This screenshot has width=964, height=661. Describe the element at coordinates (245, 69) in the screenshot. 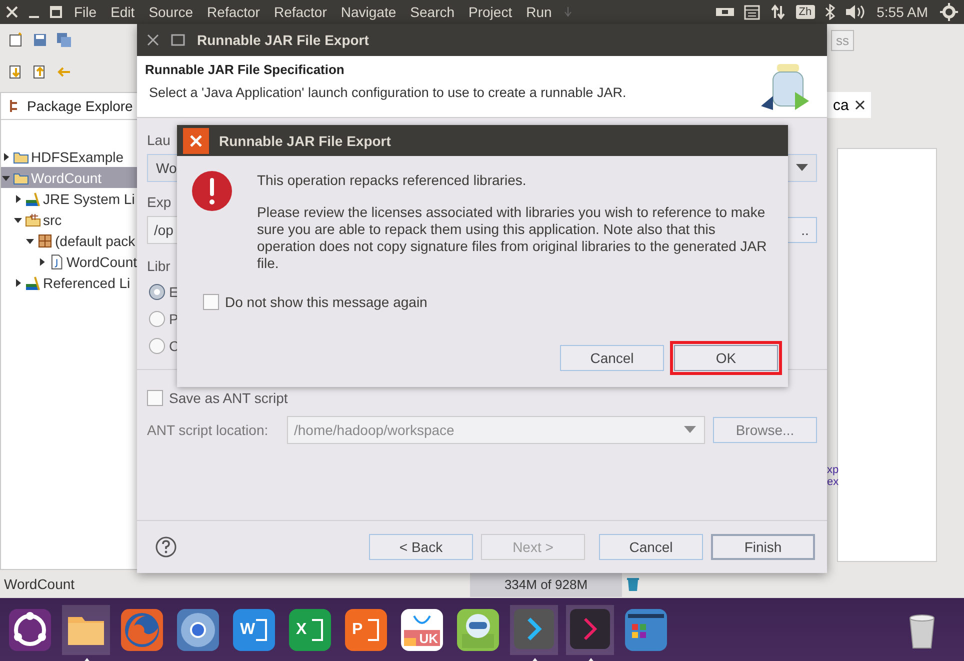

I see `page-heading: Runnable JAR File Specification` at that location.